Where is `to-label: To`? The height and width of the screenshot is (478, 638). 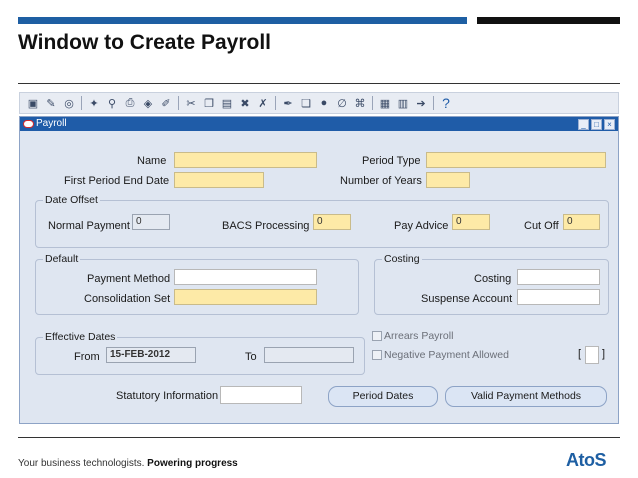
to-label: To is located at coordinates (251, 357).